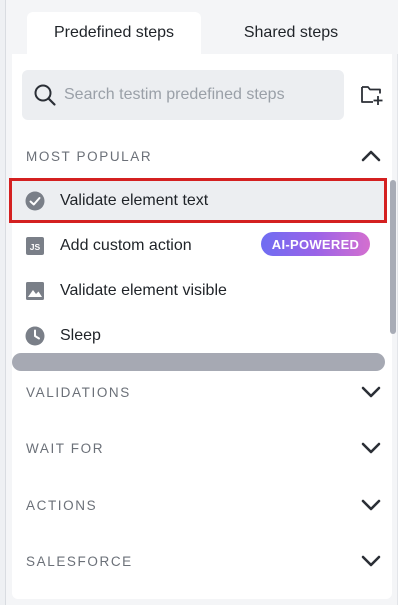 This screenshot has width=416, height=605. Describe the element at coordinates (202, 505) in the screenshot. I see `section-actions-header: ACTIONS` at that location.